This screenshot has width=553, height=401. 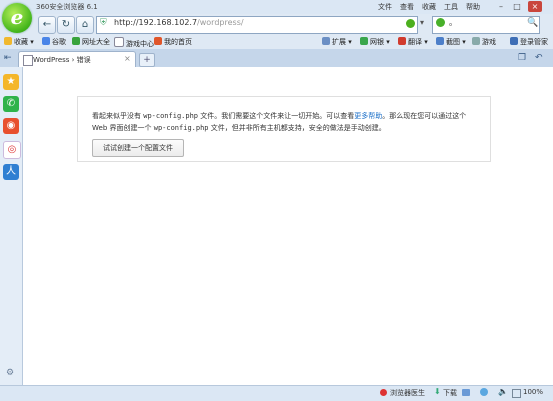 I want to click on star-icon, so click(x=8, y=41).